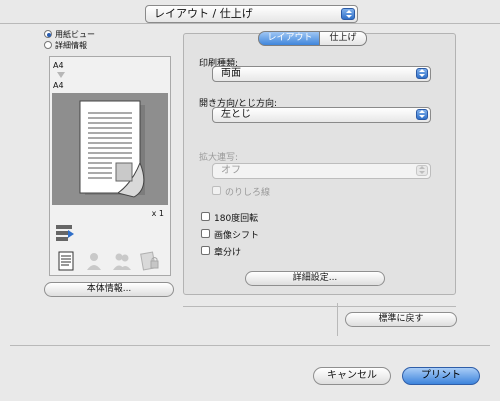 The image size is (500, 401). Describe the element at coordinates (319, 306) in the screenshot. I see `panel-bottom-separator` at that location.